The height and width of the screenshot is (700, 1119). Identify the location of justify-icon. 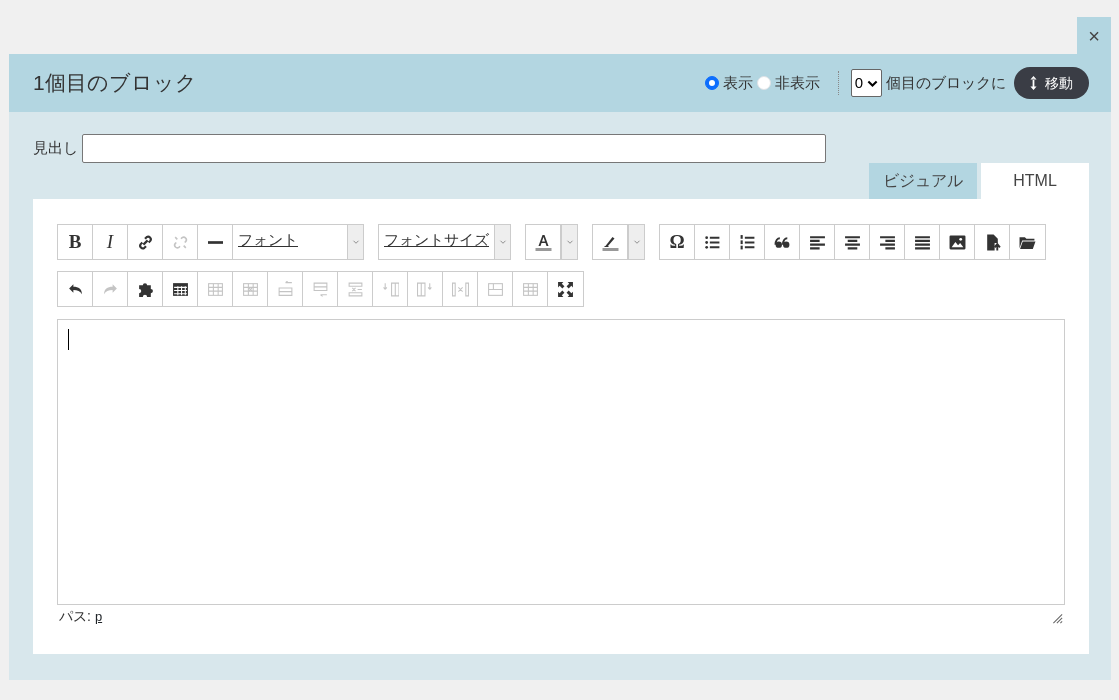
(922, 242).